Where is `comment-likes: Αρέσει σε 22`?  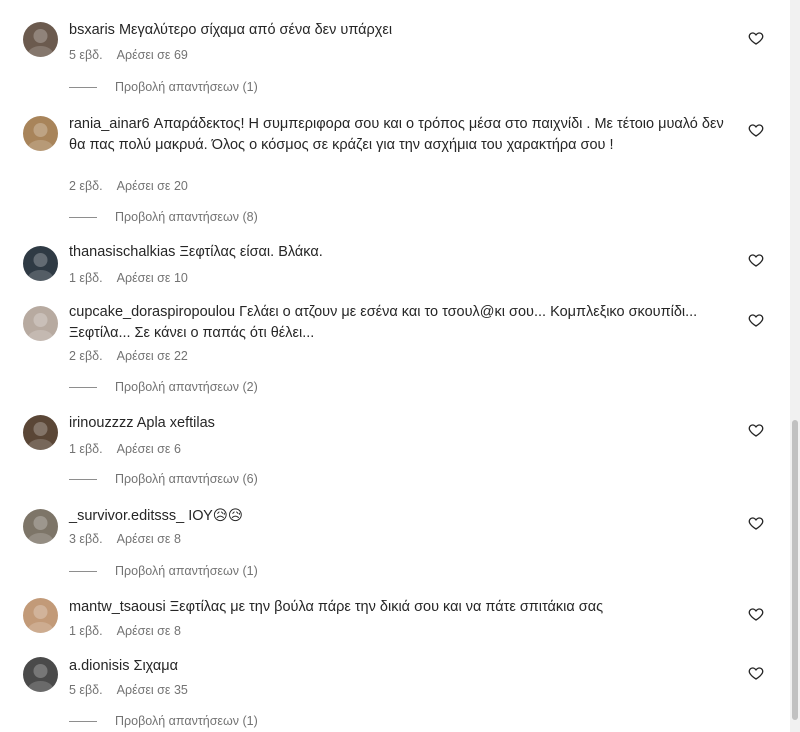
comment-likes: Αρέσει σε 22 is located at coordinates (152, 356).